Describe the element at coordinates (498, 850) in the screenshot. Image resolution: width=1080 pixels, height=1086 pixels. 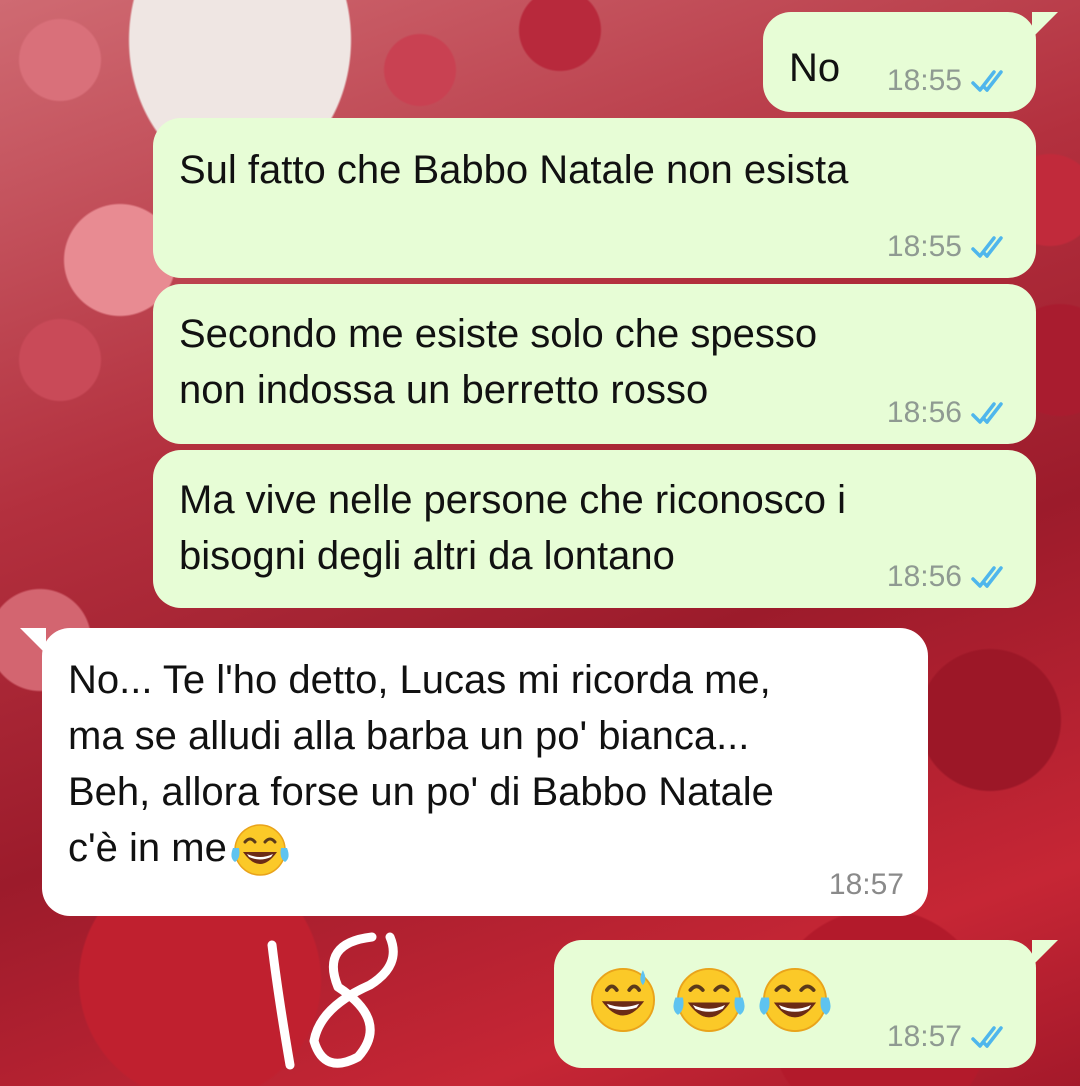
I see `message-text-line: c'è in me` at that location.